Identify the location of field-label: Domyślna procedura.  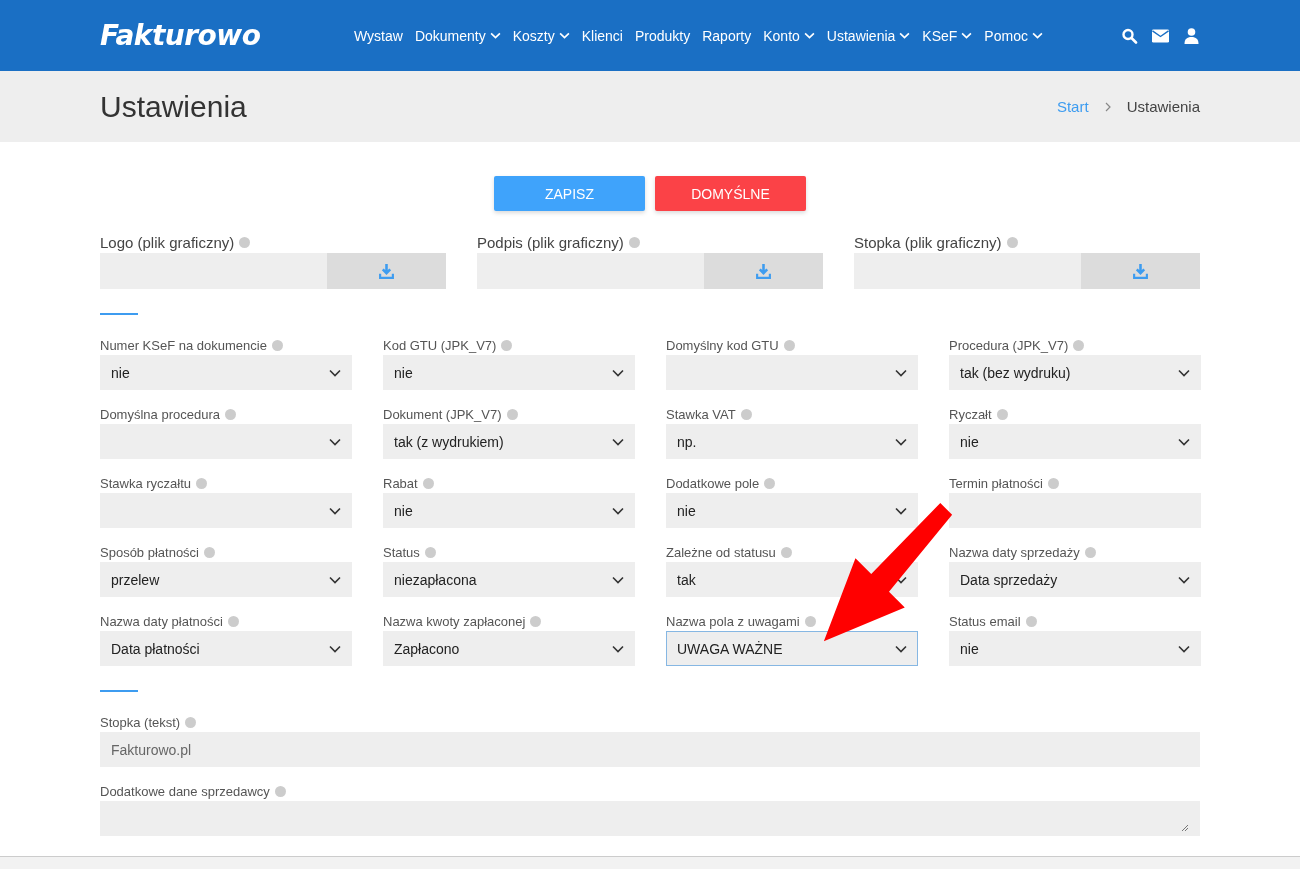
(160, 414).